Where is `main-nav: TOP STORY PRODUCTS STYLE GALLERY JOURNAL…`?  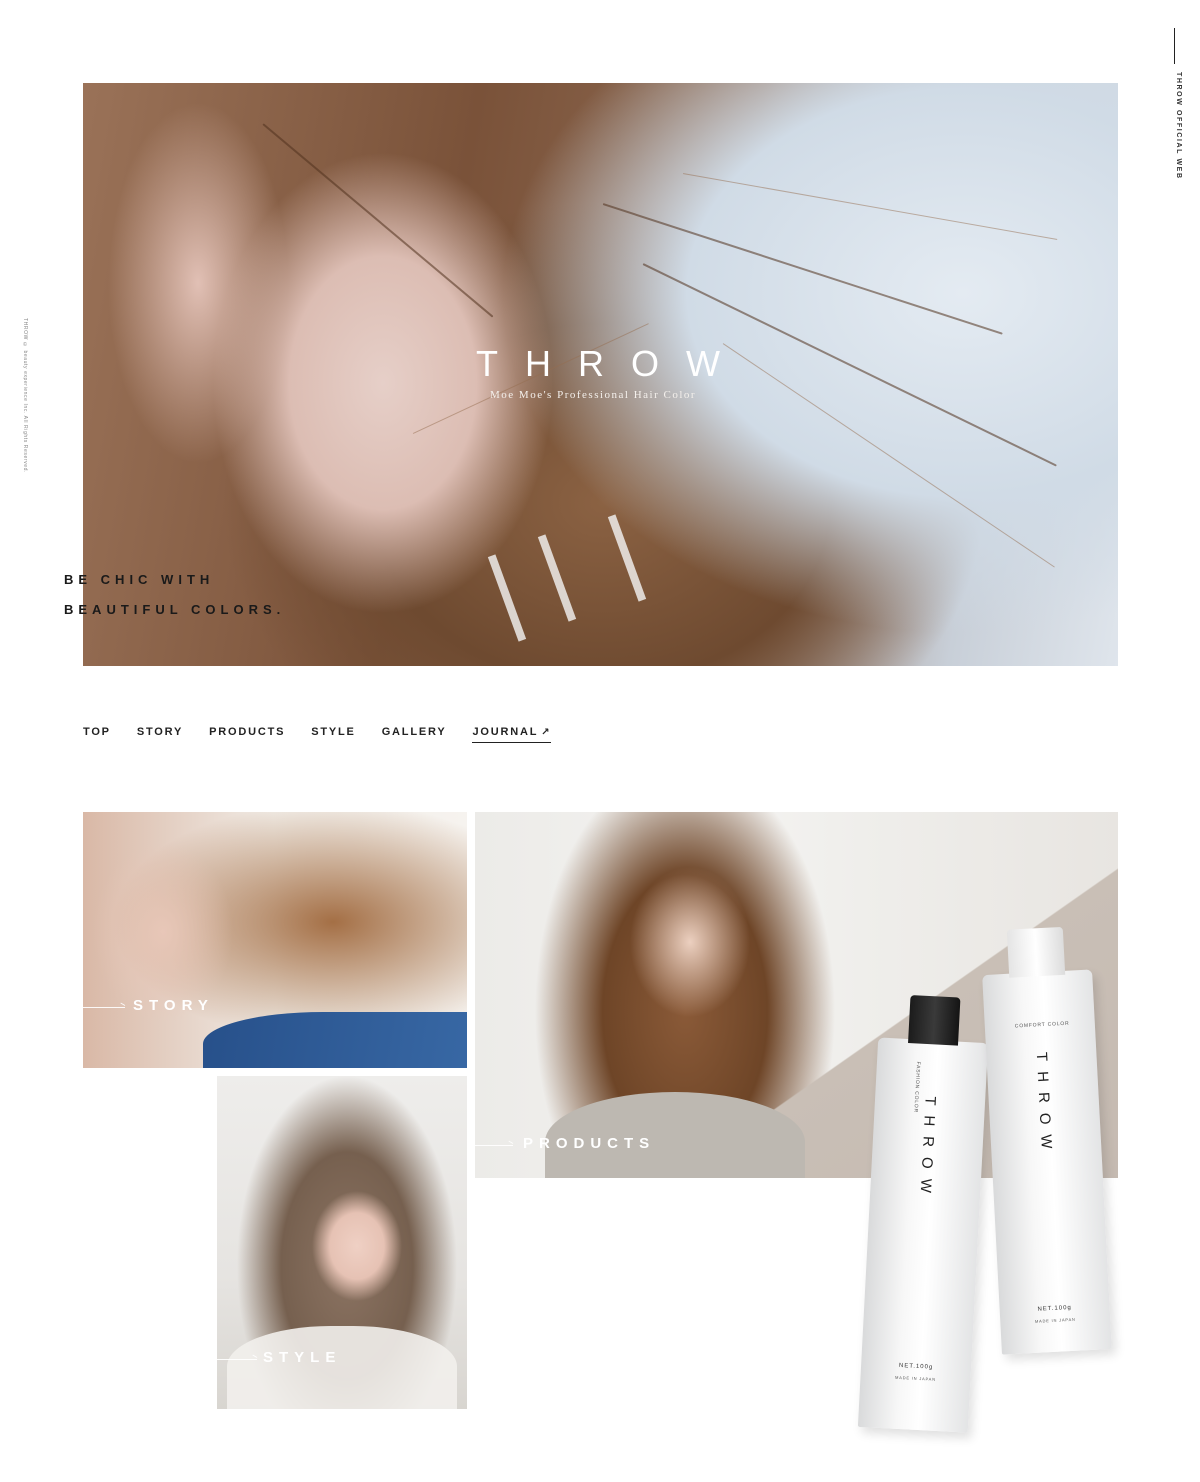
main-nav: TOP STORY PRODUCTS STYLE GALLERY JOURNAL… is located at coordinates (330, 734).